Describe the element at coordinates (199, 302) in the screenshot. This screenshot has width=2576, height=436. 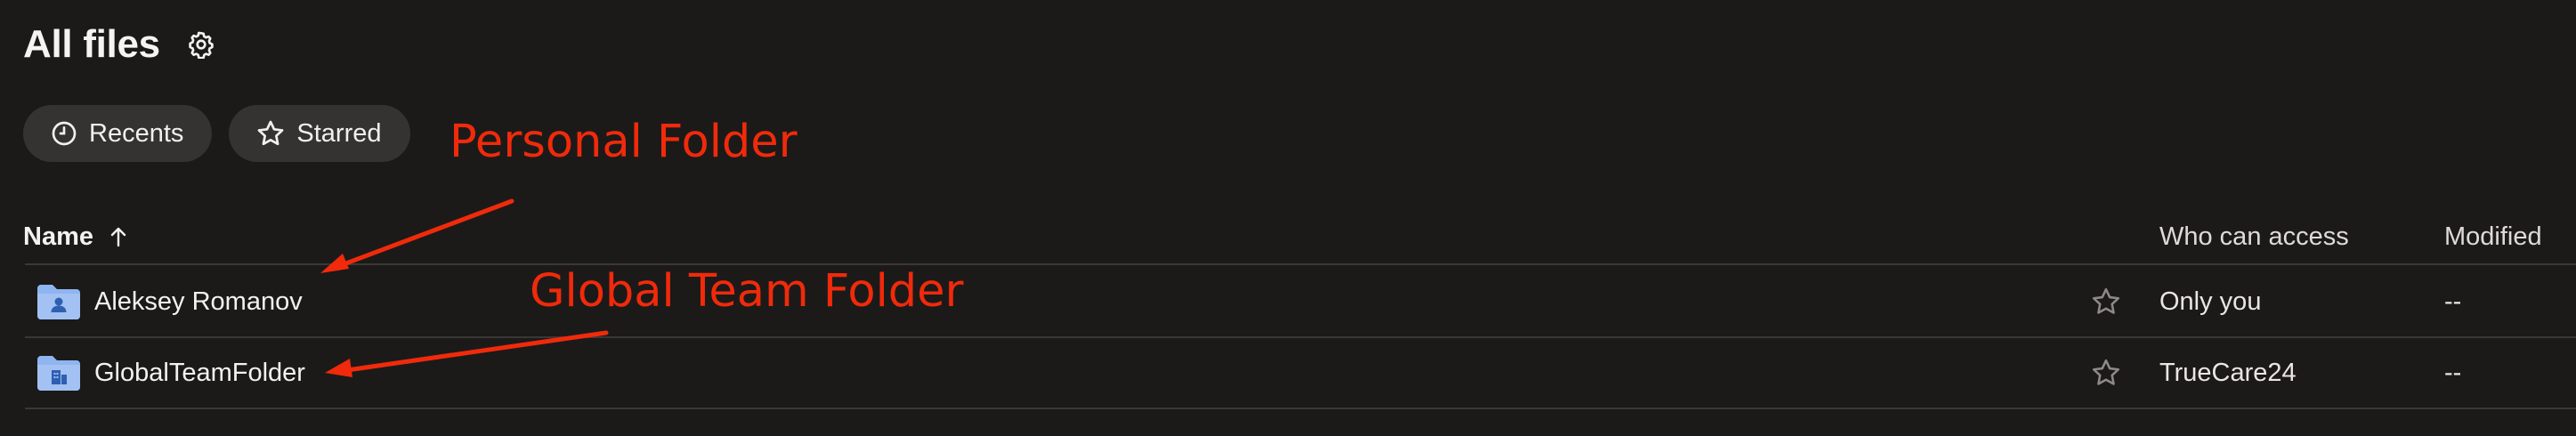
I see `file-name: Aleksey Romanov` at that location.